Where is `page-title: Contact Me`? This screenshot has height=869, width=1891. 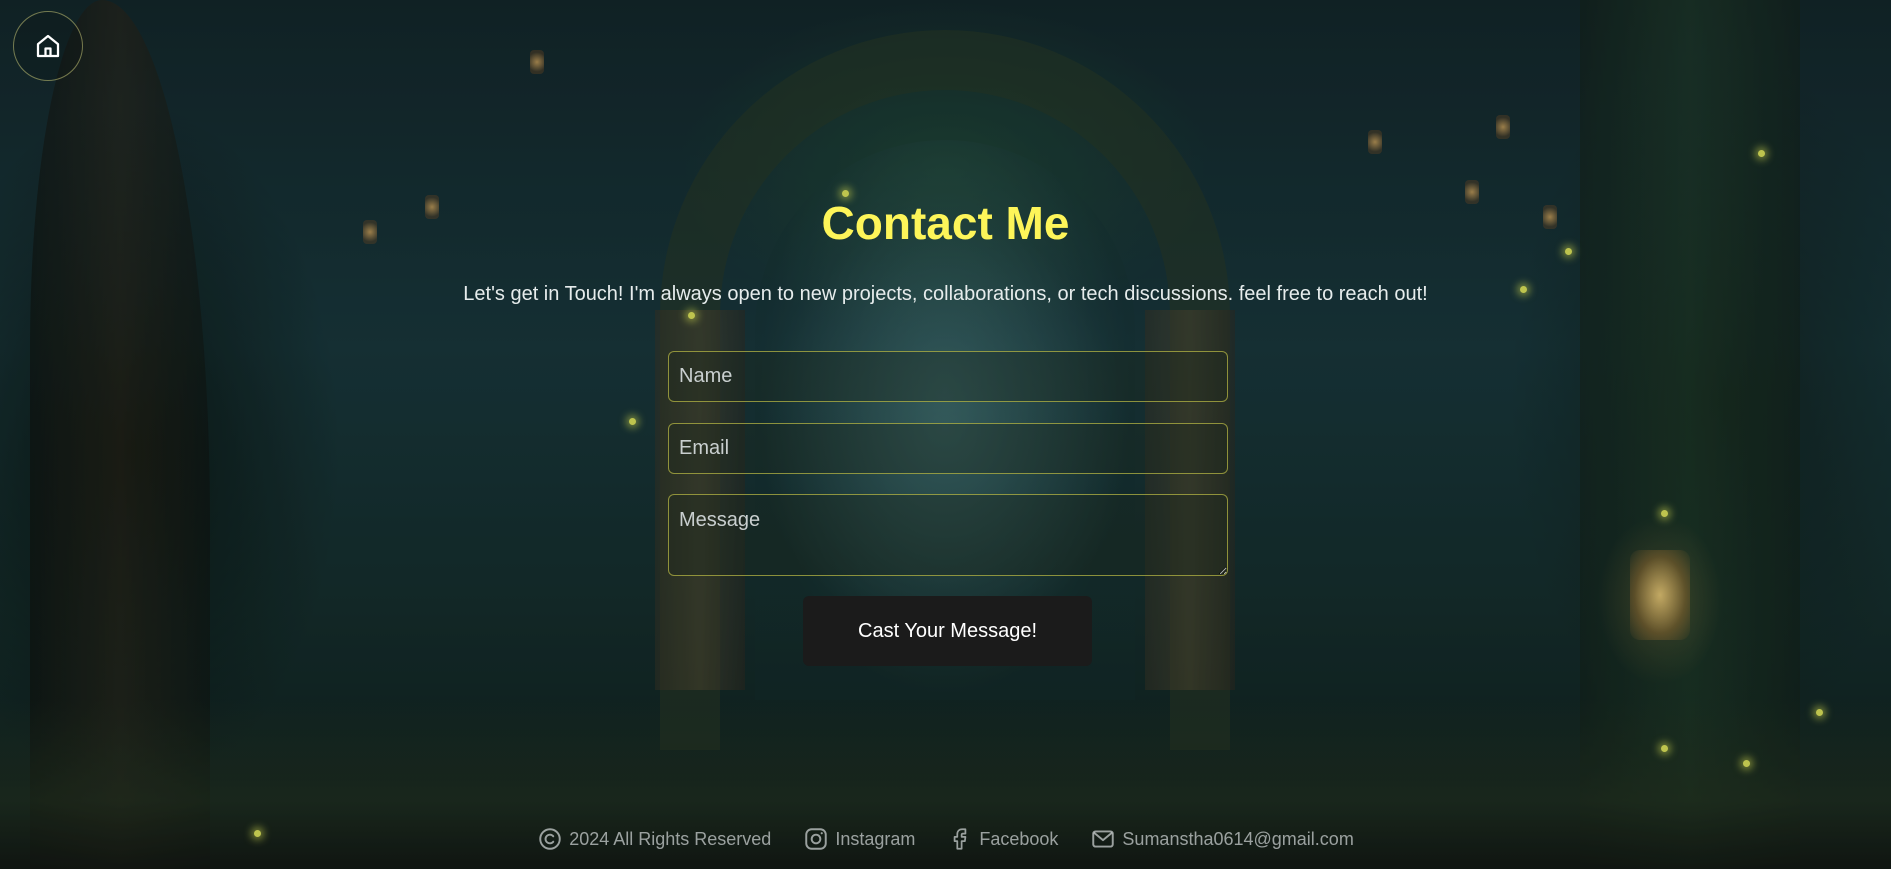
page-title: Contact Me is located at coordinates (945, 223).